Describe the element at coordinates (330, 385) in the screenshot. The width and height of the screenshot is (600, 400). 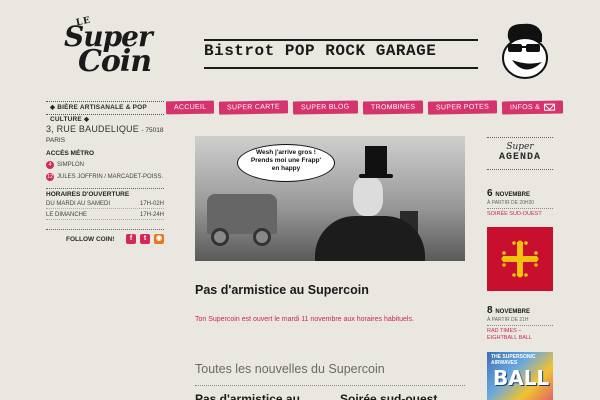
I see `divider` at that location.